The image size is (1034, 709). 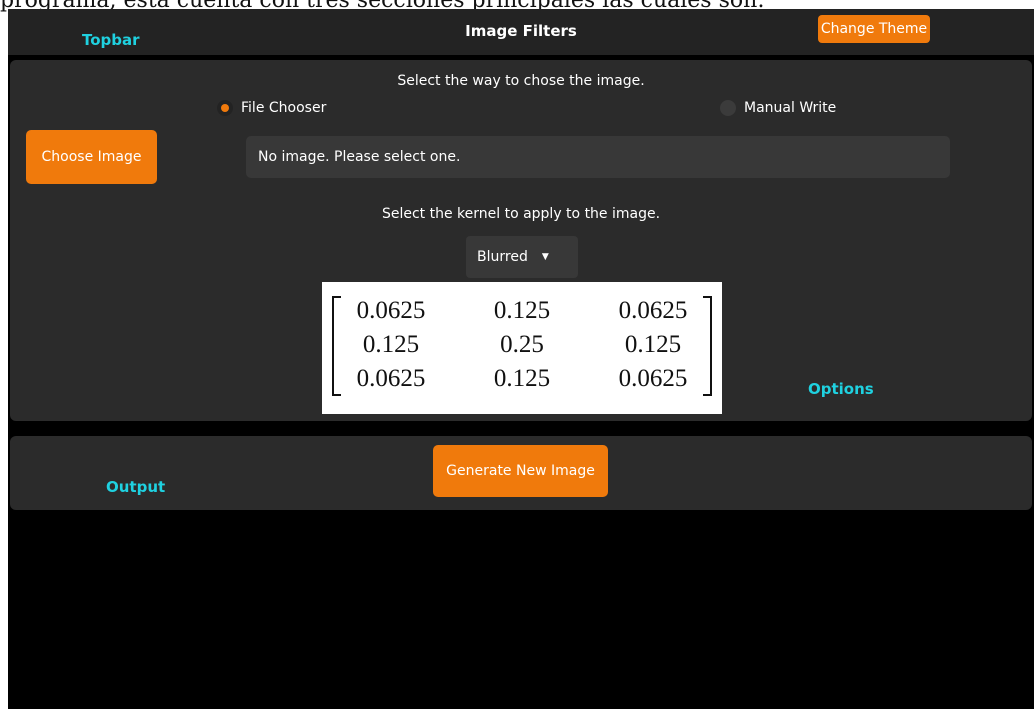 I want to click on output-panel: Output Generate New Image, so click(x=521, y=473).